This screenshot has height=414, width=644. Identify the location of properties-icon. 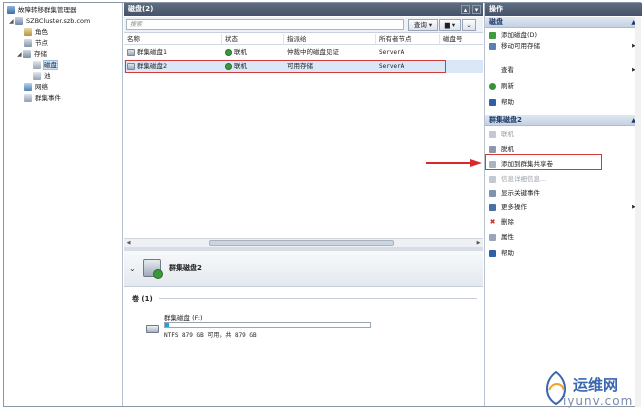
(492, 237).